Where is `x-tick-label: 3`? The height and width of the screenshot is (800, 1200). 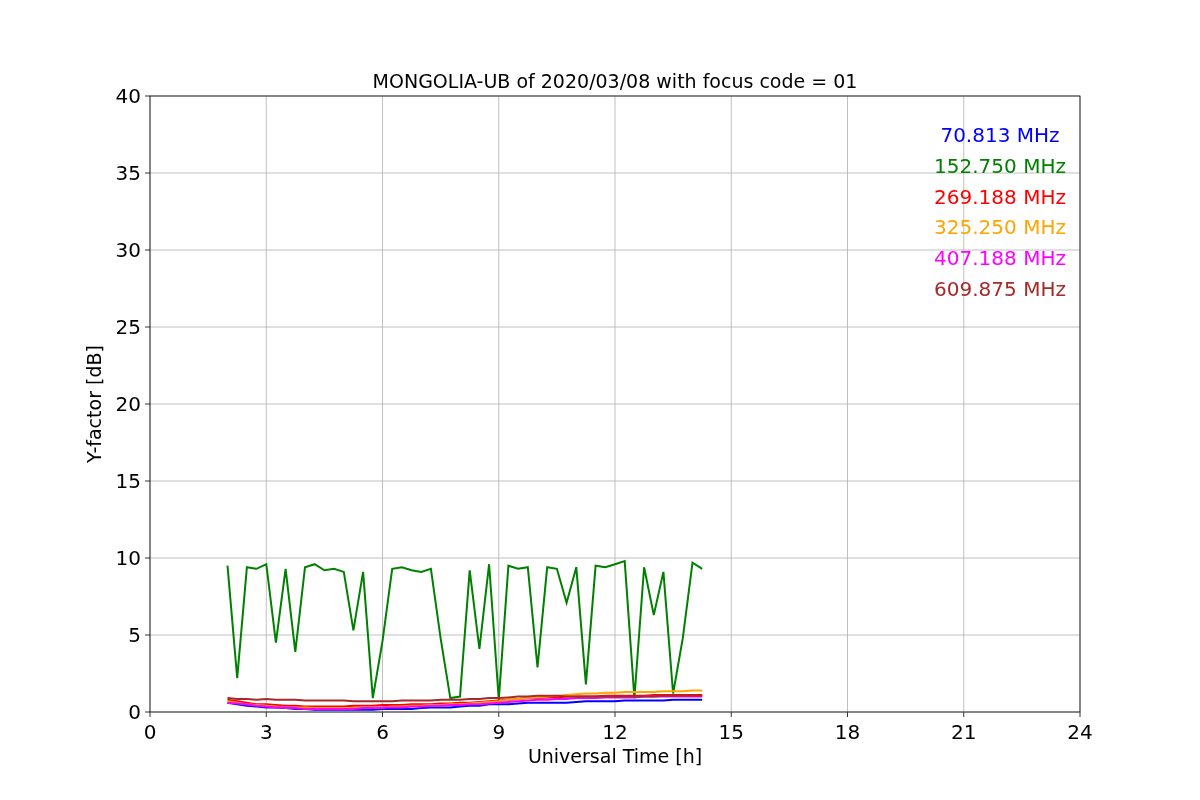
x-tick-label: 3 is located at coordinates (266, 732).